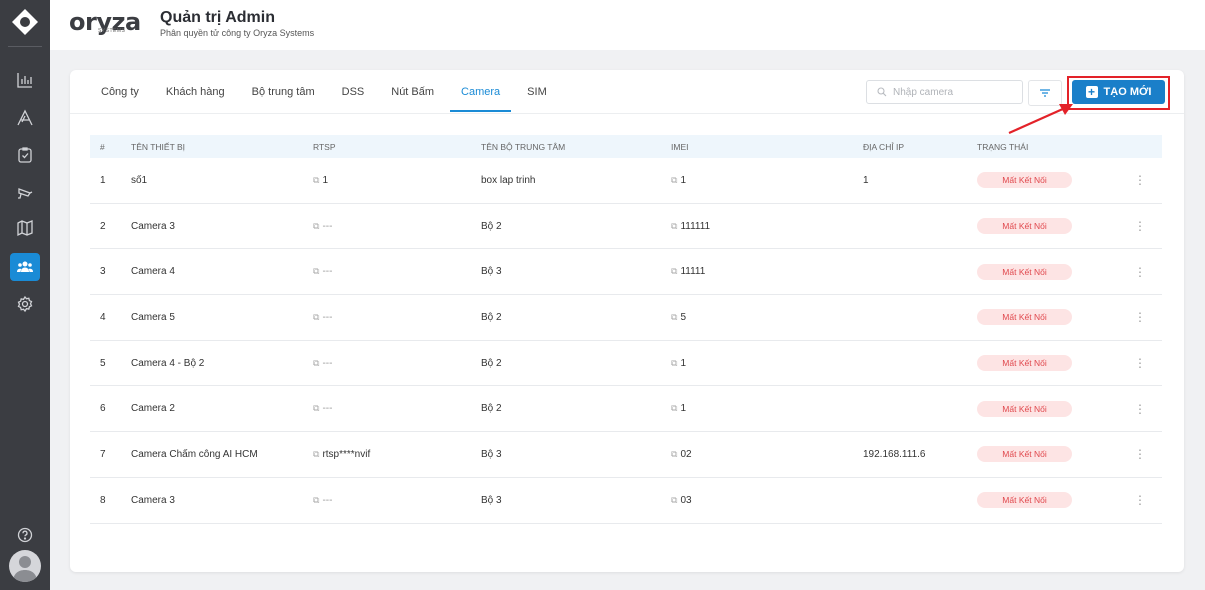 The height and width of the screenshot is (590, 1205). What do you see at coordinates (626, 409) in the screenshot?
I see `table-row: 6 Camera 2 ⧉ --- Bộ 2 ⧉ 1 Mất Kết Nối ⋮` at bounding box center [626, 409].